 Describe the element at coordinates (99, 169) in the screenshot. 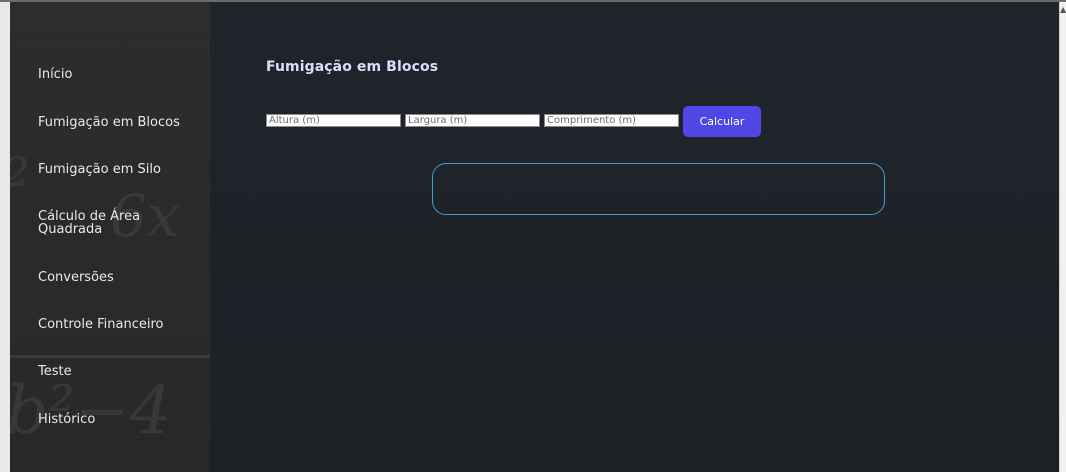

I see `sidebar-item-fumigacao-silo: Fumigação em Silo` at that location.